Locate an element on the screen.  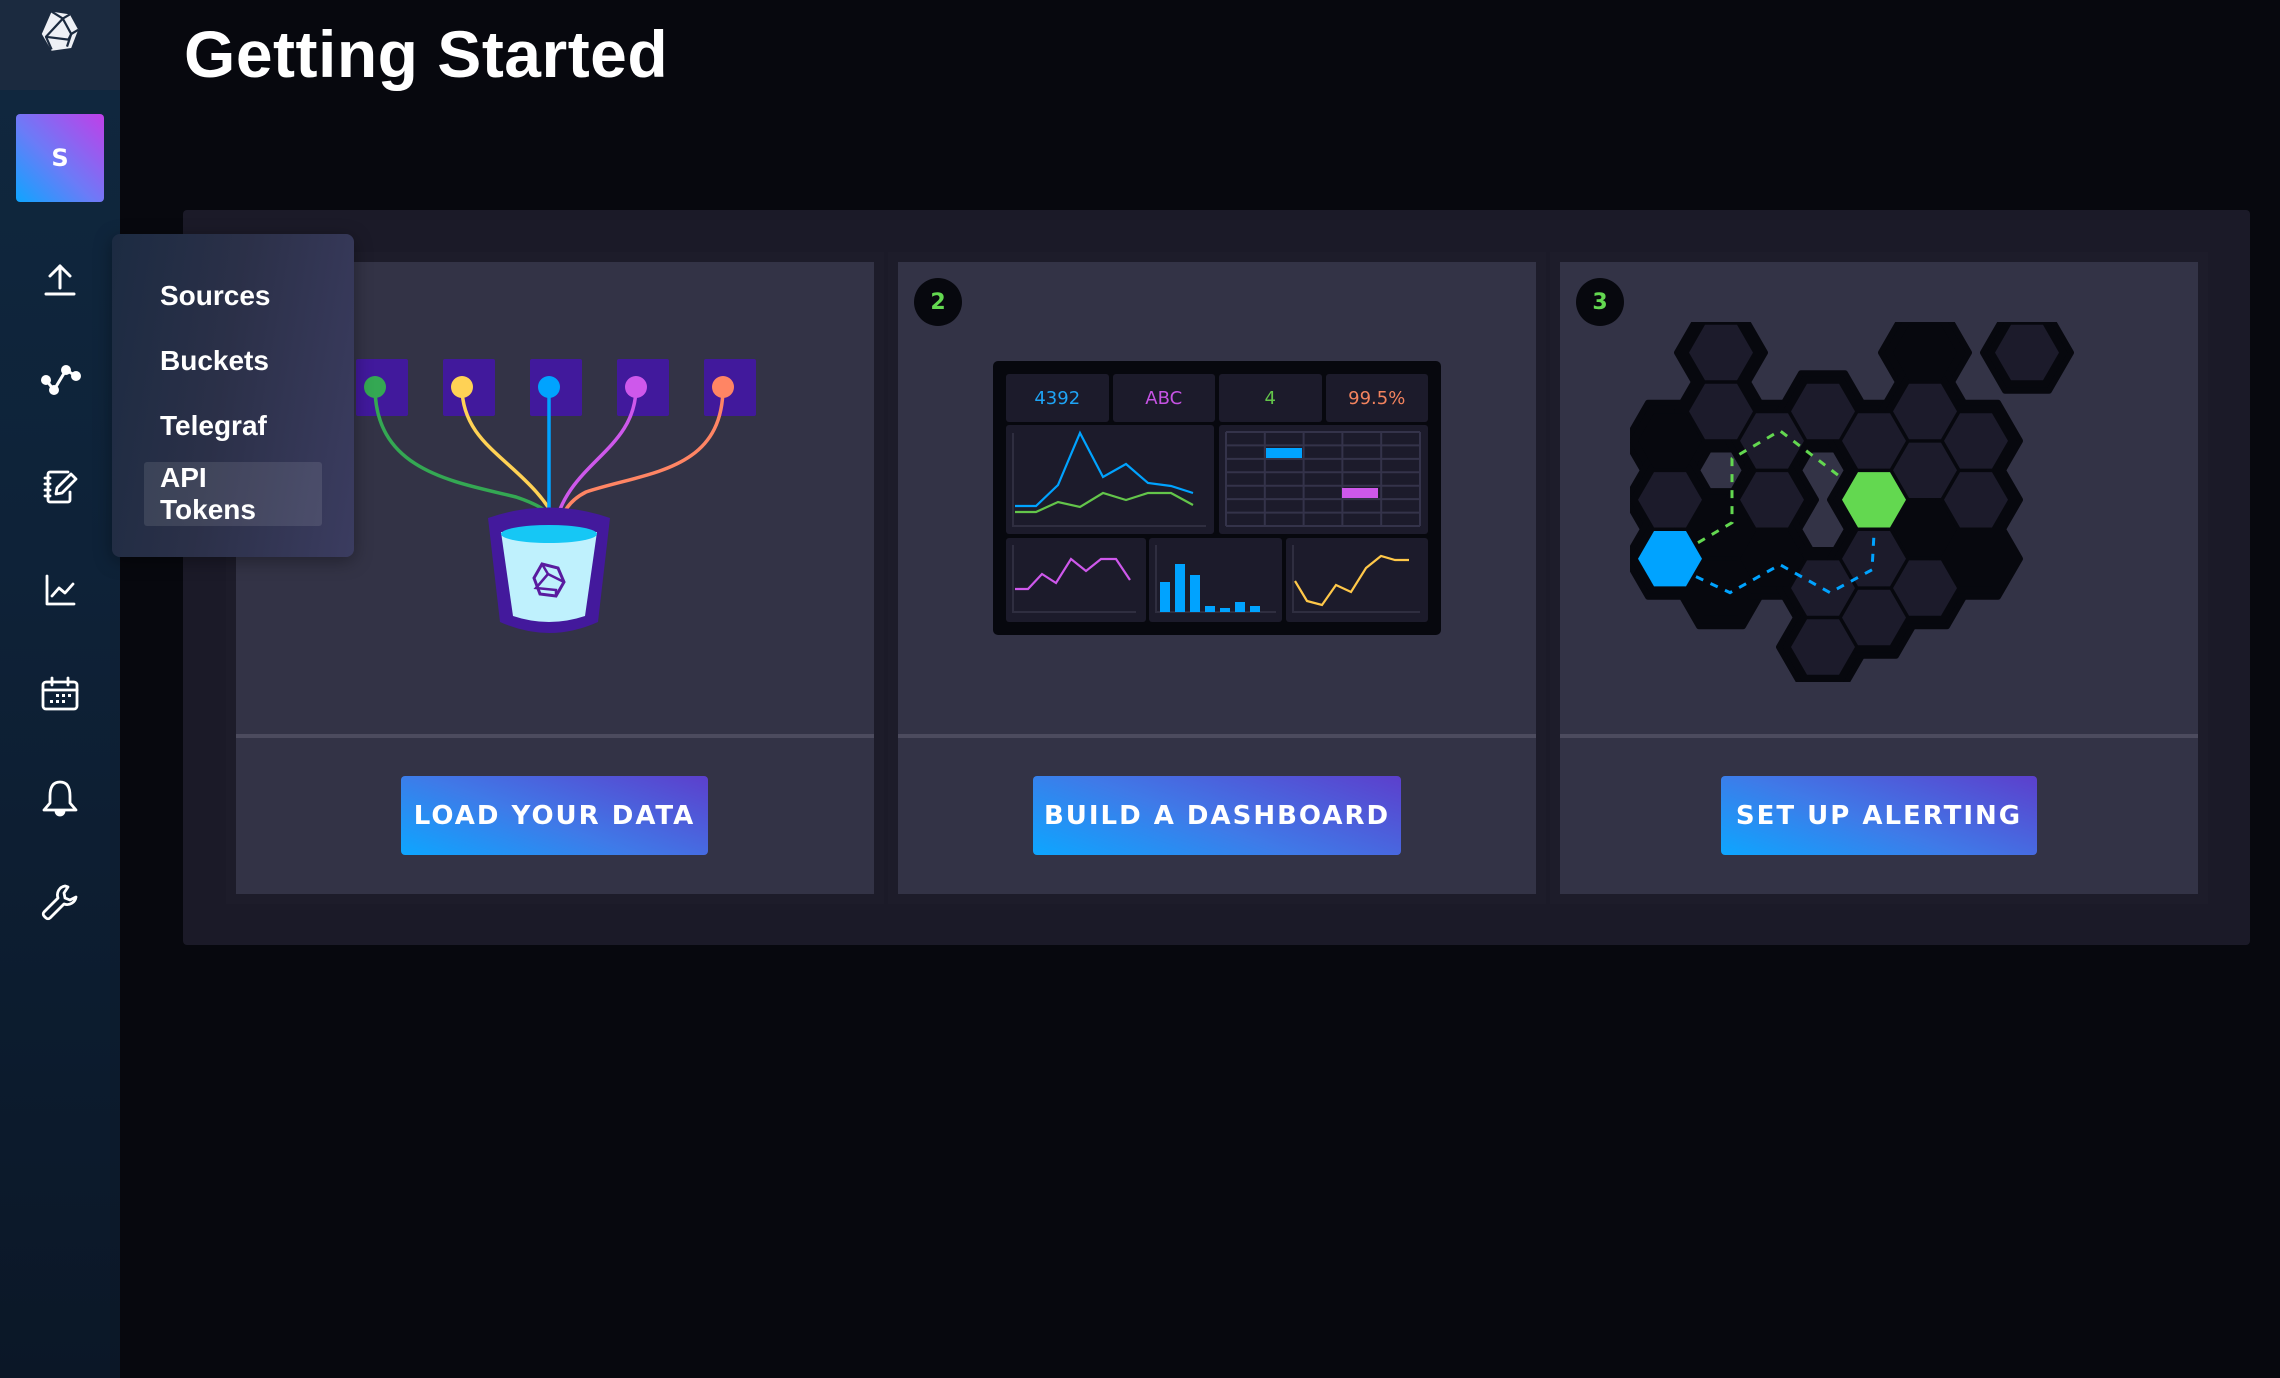
menu-item-buckets: Buckets is located at coordinates (214, 361).